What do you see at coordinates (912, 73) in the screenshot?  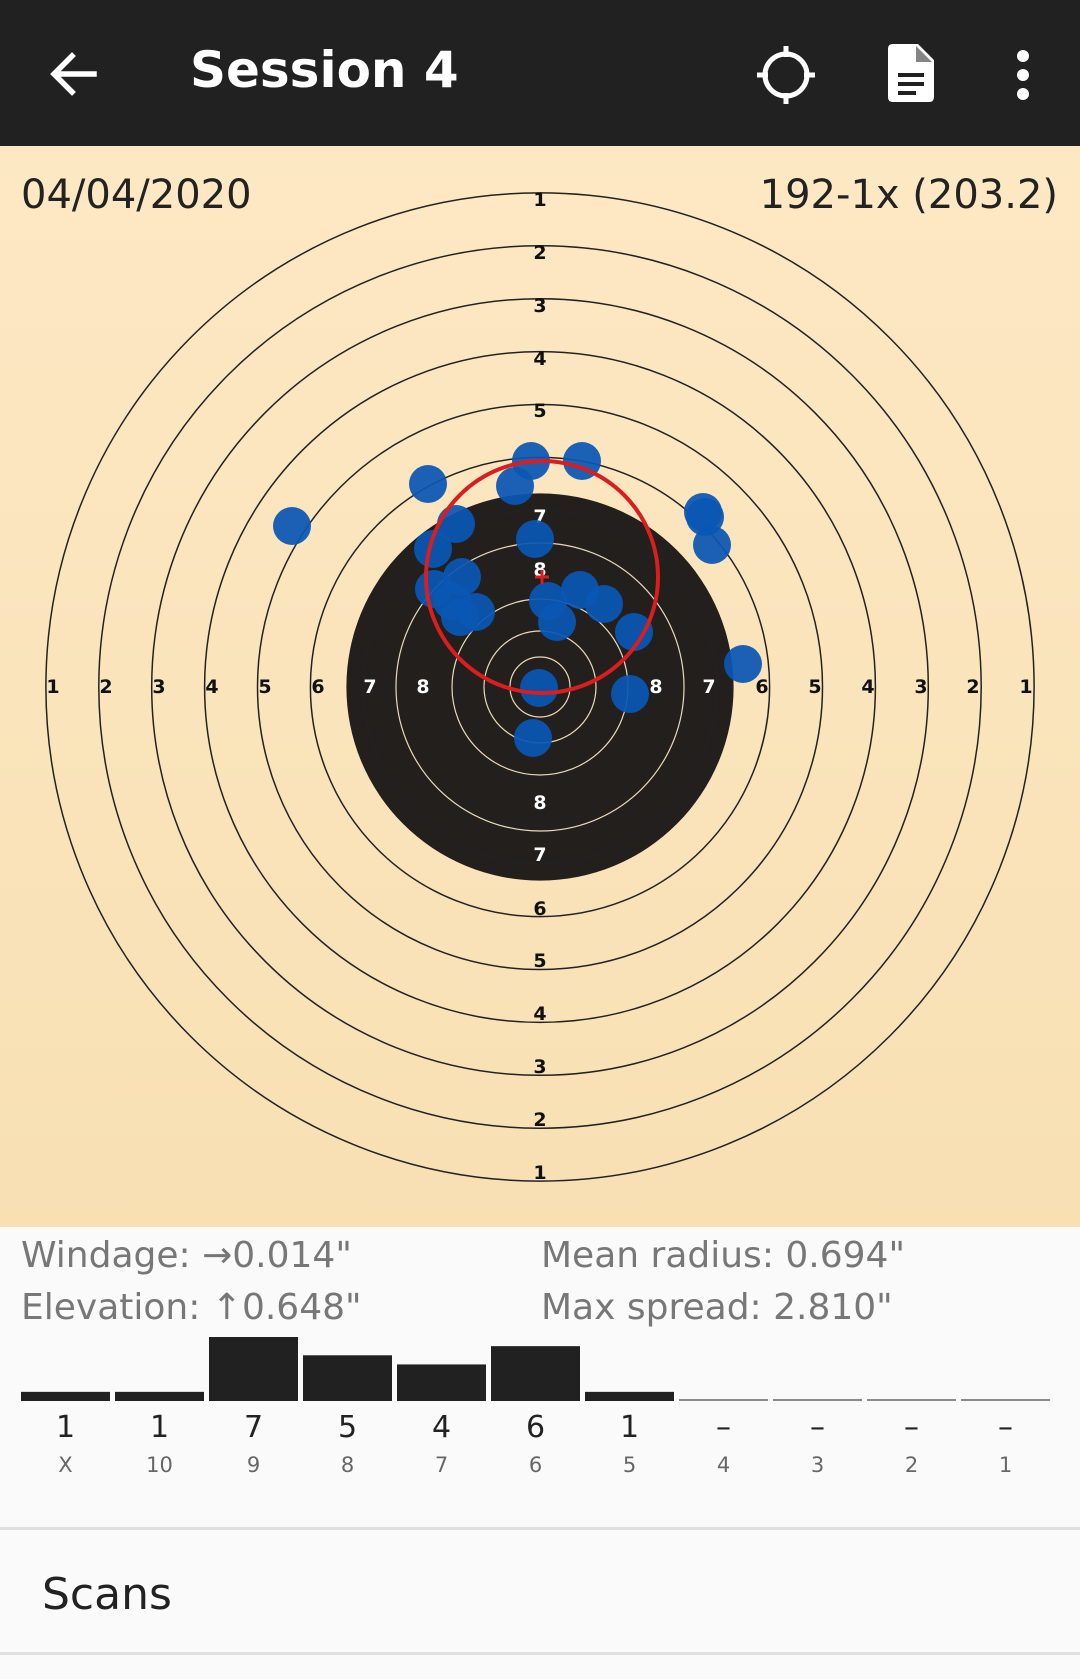 I see `document-icon` at bounding box center [912, 73].